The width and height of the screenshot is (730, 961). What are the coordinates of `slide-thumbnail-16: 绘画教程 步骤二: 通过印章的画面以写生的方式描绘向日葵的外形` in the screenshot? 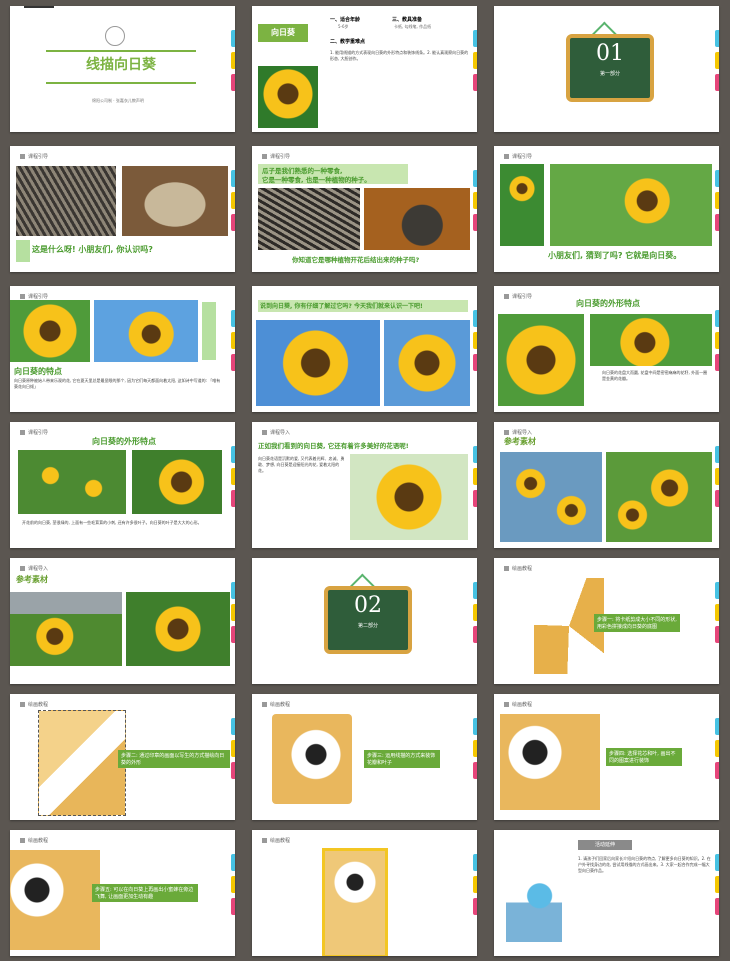 It's located at (122, 757).